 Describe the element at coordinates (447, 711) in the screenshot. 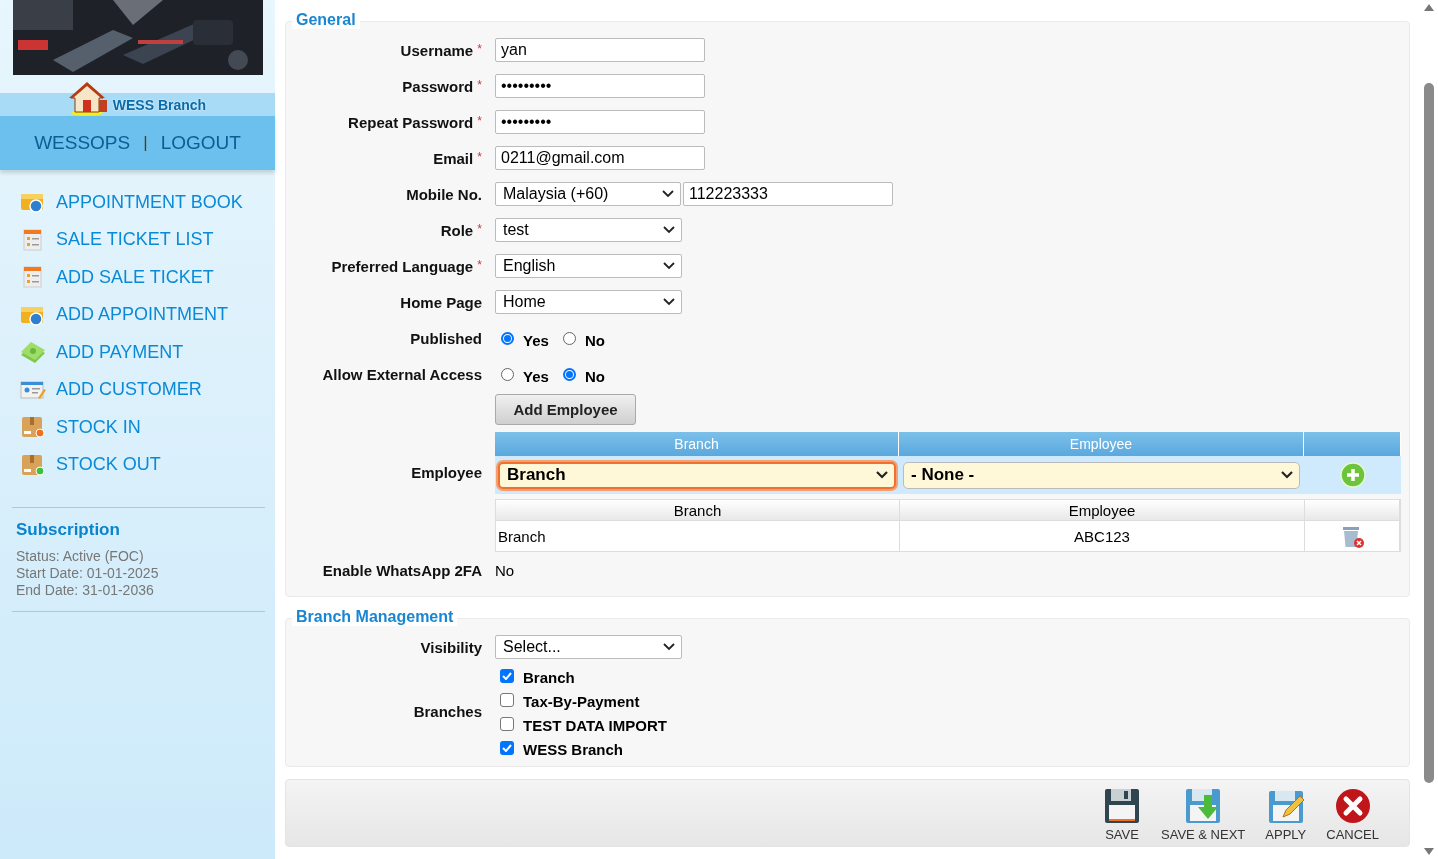

I see `field-label: Branches` at that location.